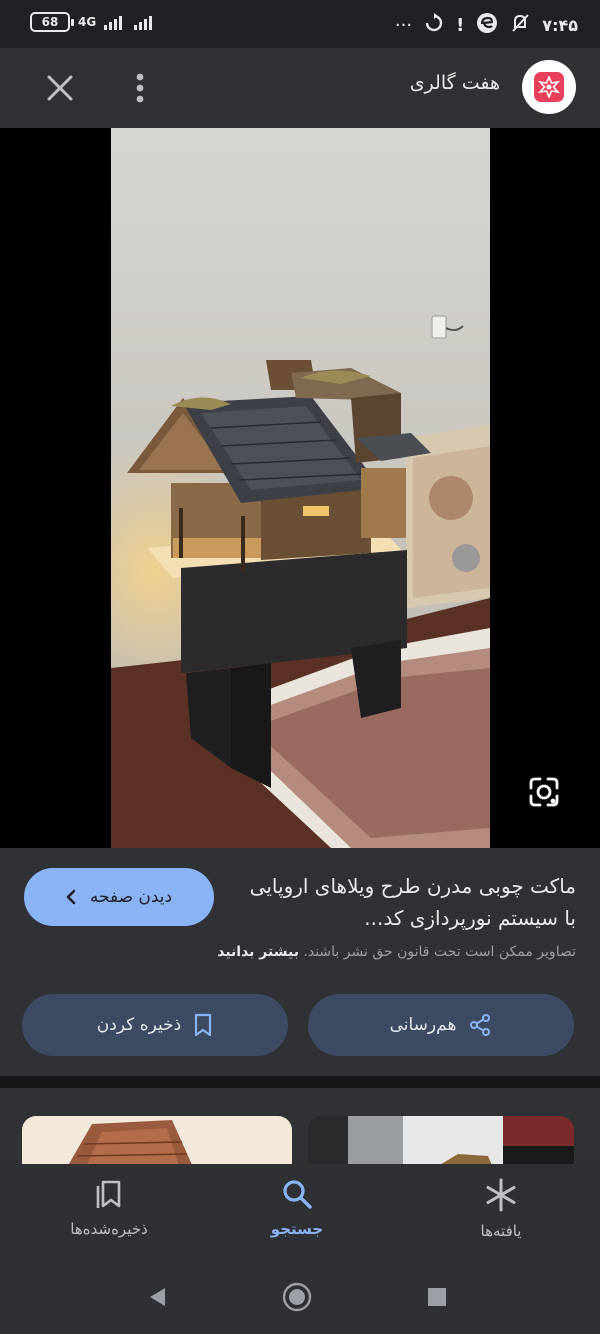 This screenshot has width=600, height=1334. What do you see at coordinates (109, 1229) in the screenshot?
I see `nav-saved-label: ذخیره‌شده‌ها` at bounding box center [109, 1229].